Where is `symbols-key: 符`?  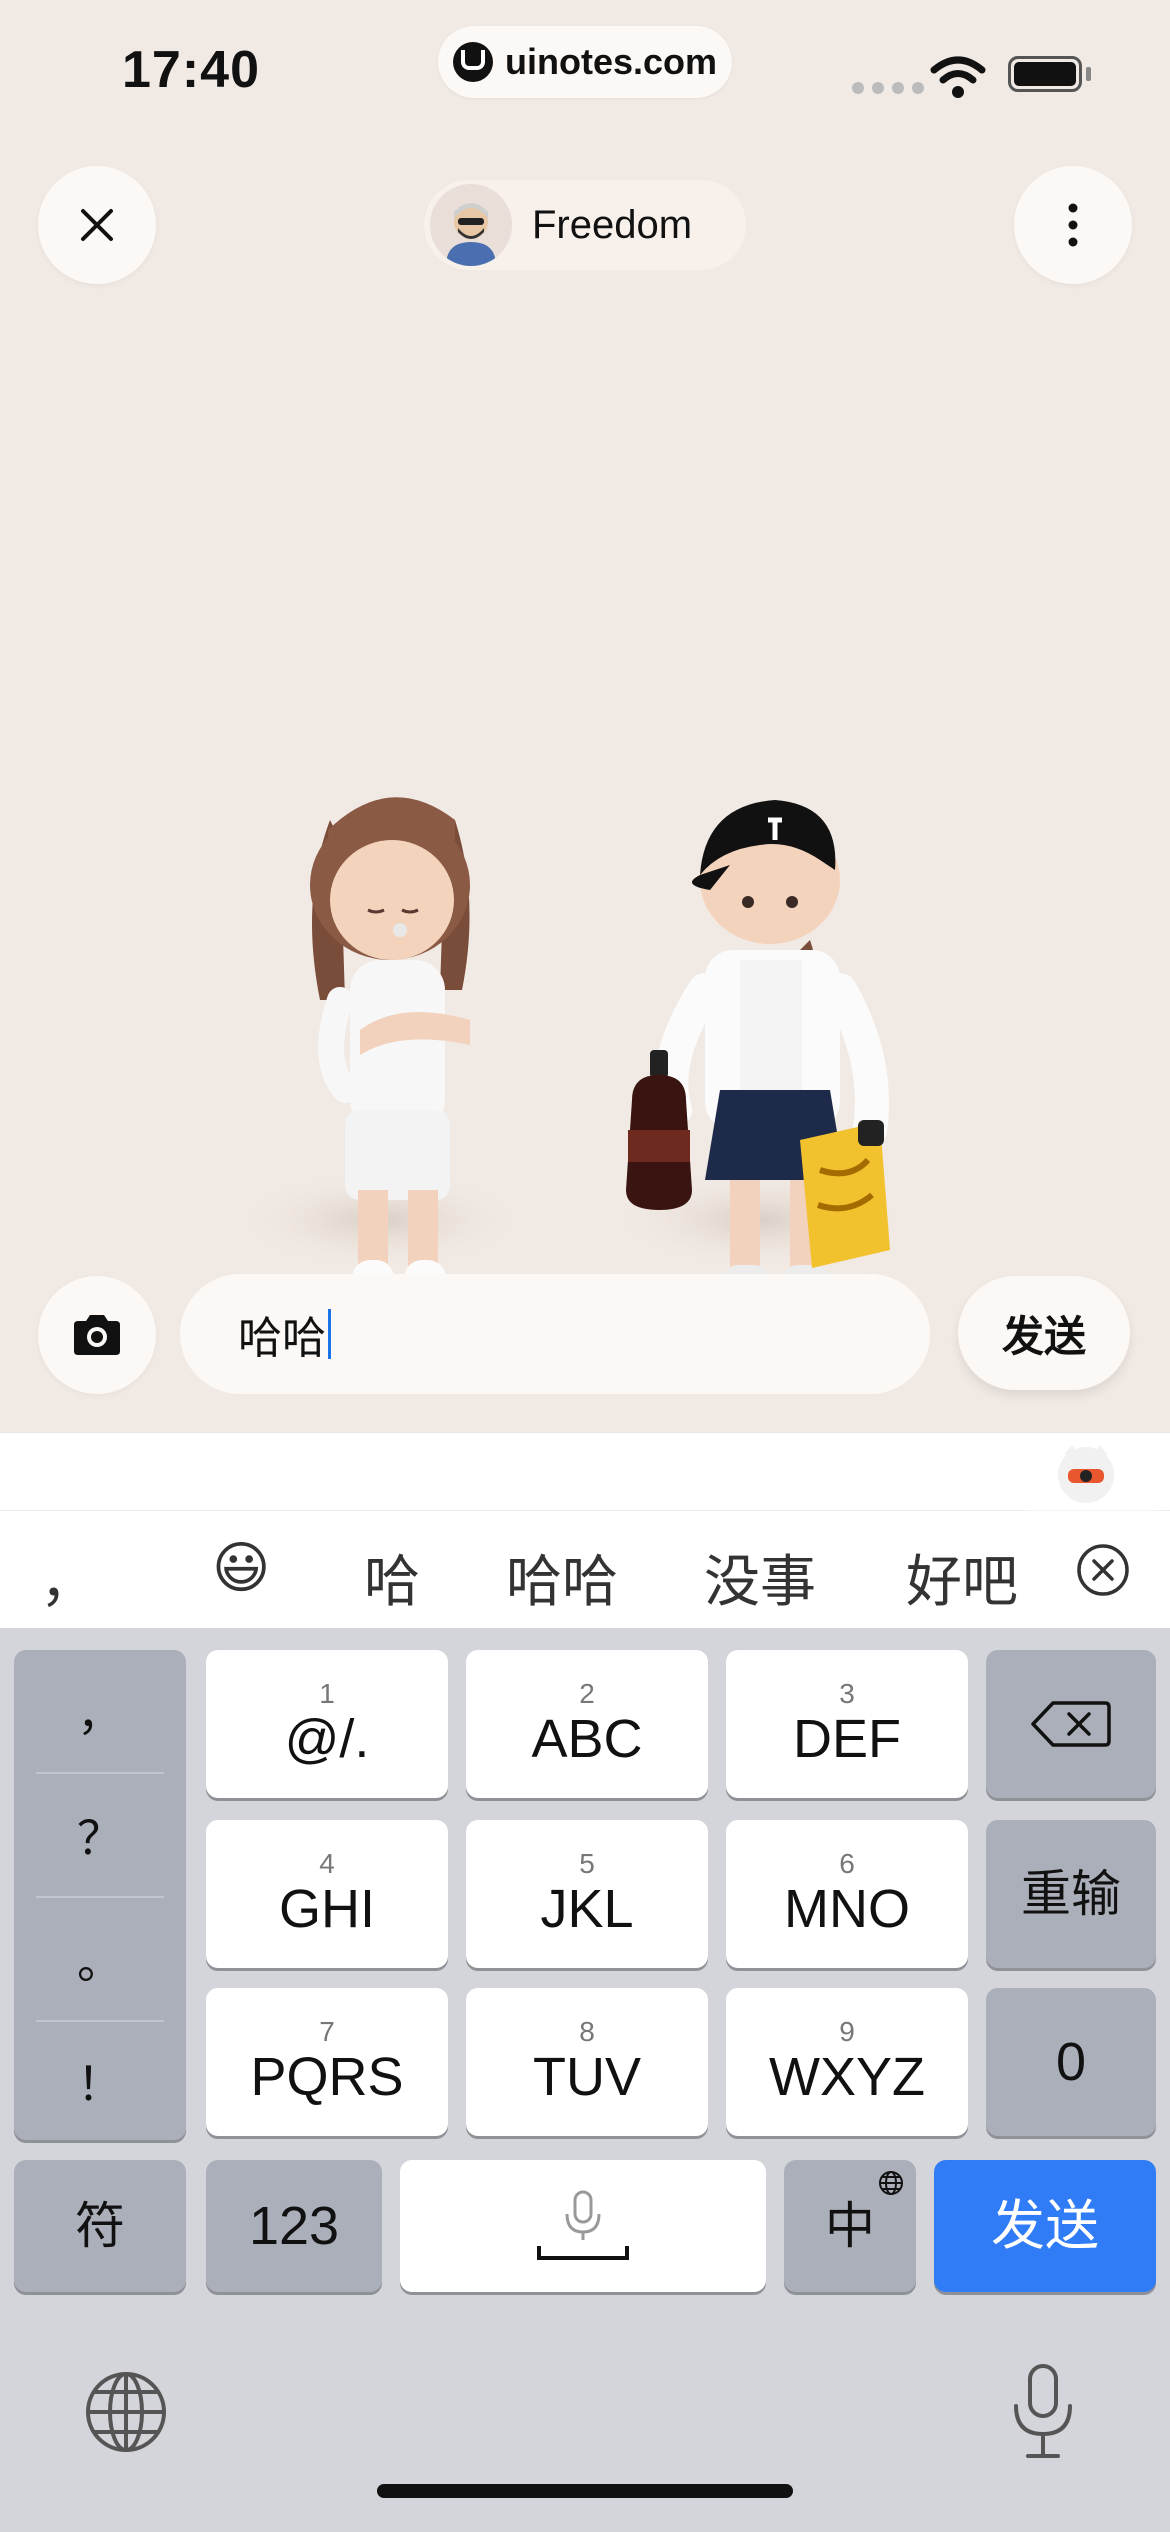
symbols-key: 符 is located at coordinates (100, 2226).